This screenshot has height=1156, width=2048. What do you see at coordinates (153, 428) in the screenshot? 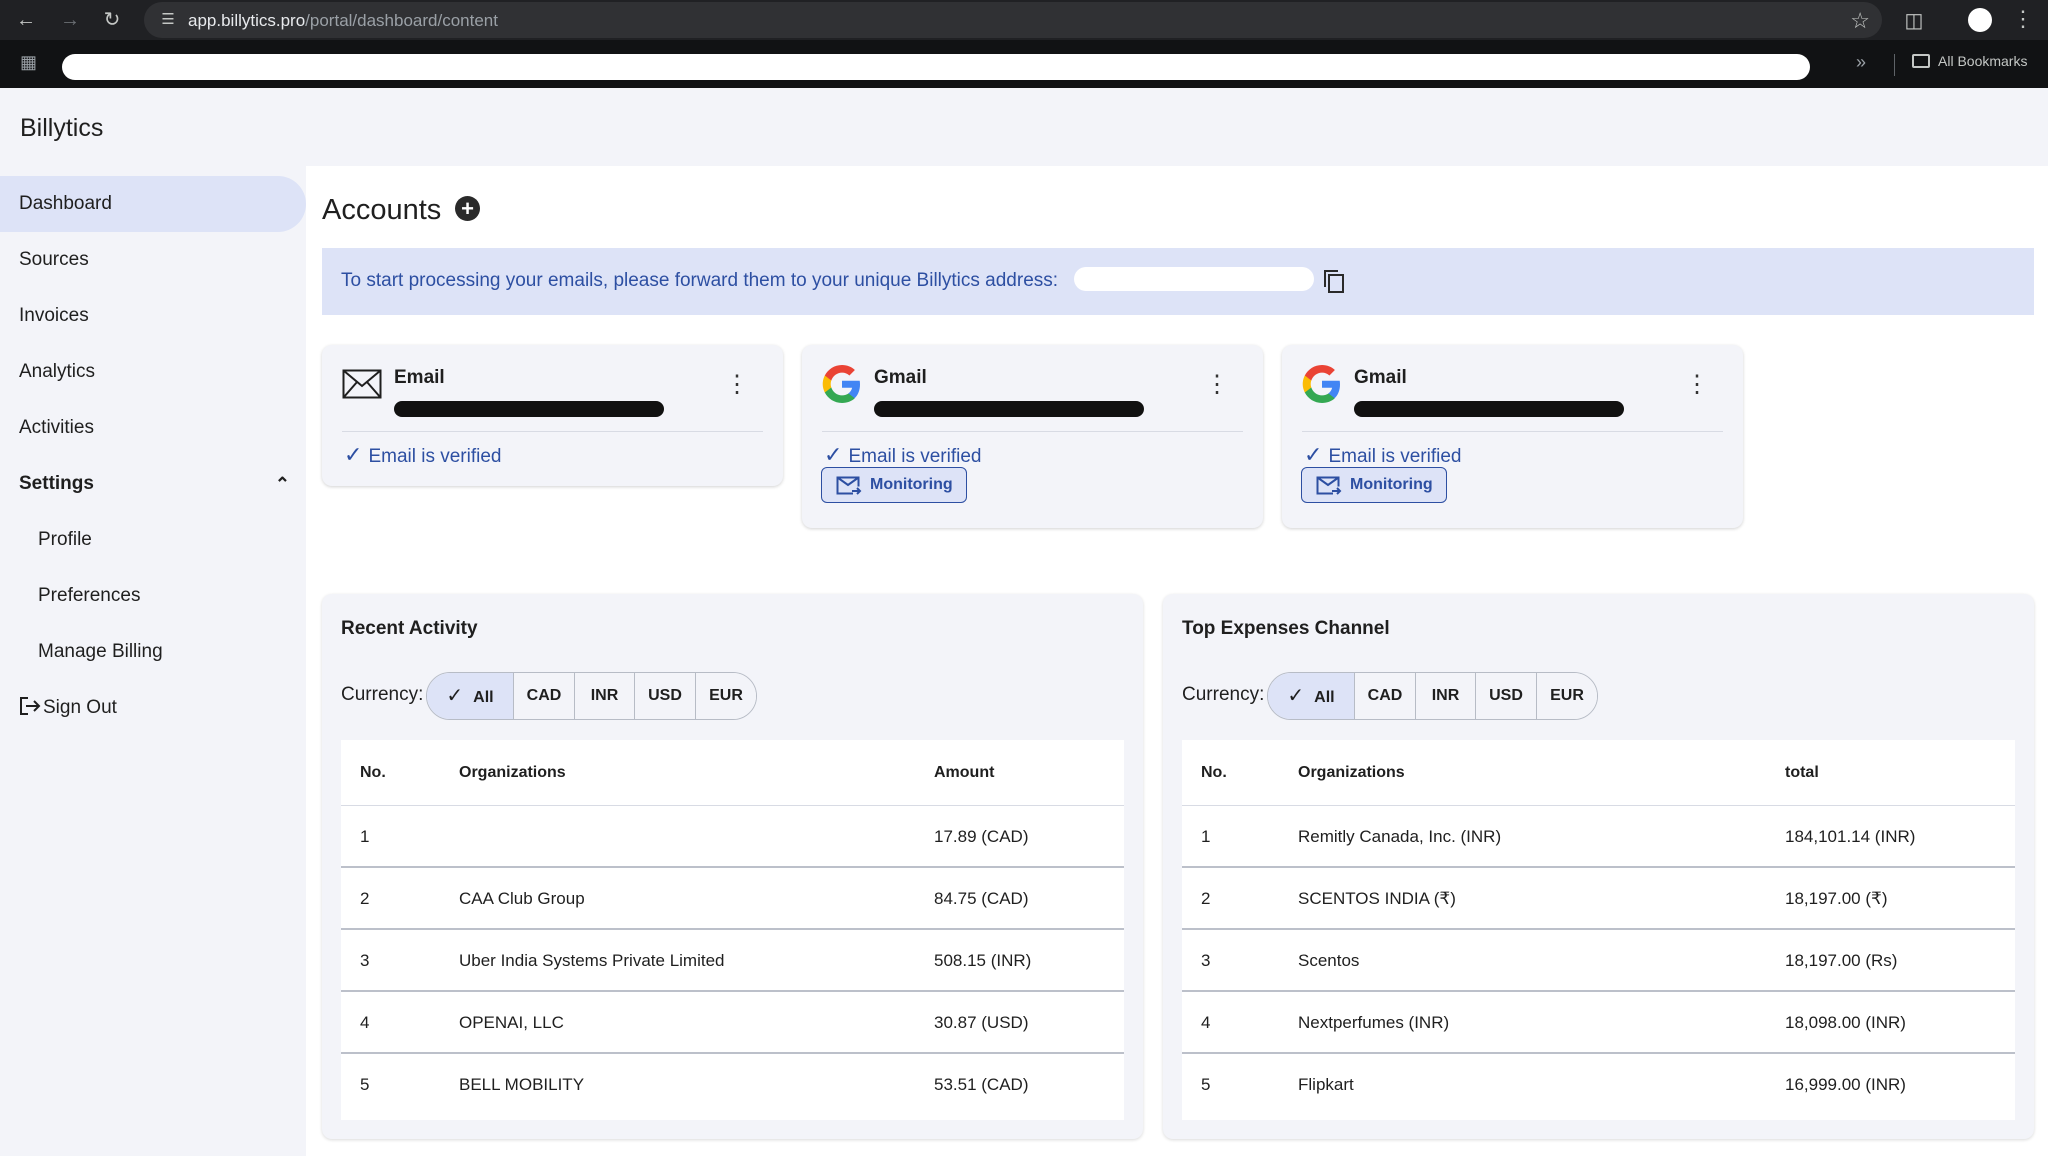
I see `sidebar-item-activities: Activities` at bounding box center [153, 428].